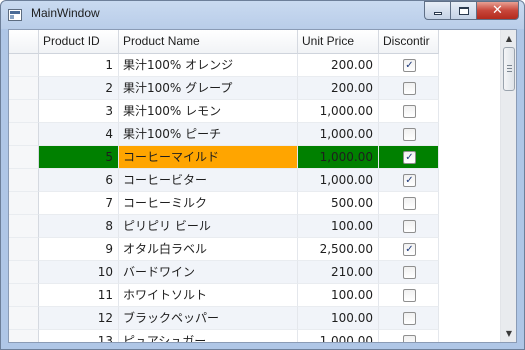  What do you see at coordinates (497, 10) in the screenshot?
I see `close-button: ✕` at bounding box center [497, 10].